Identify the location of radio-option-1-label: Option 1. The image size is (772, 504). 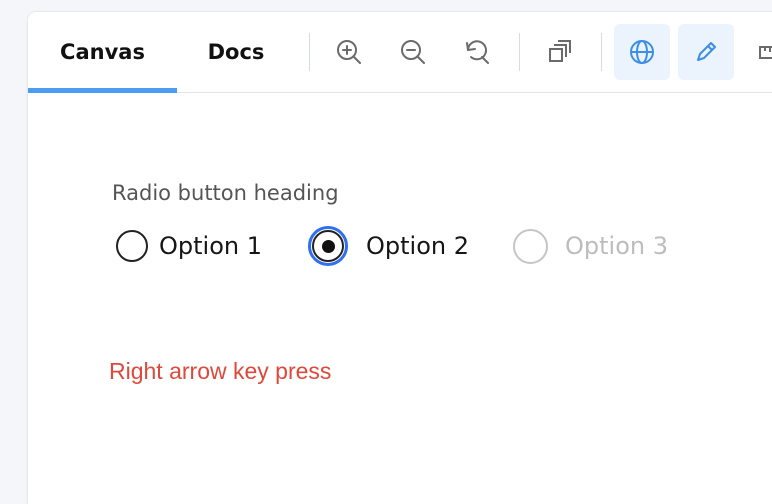
(210, 246).